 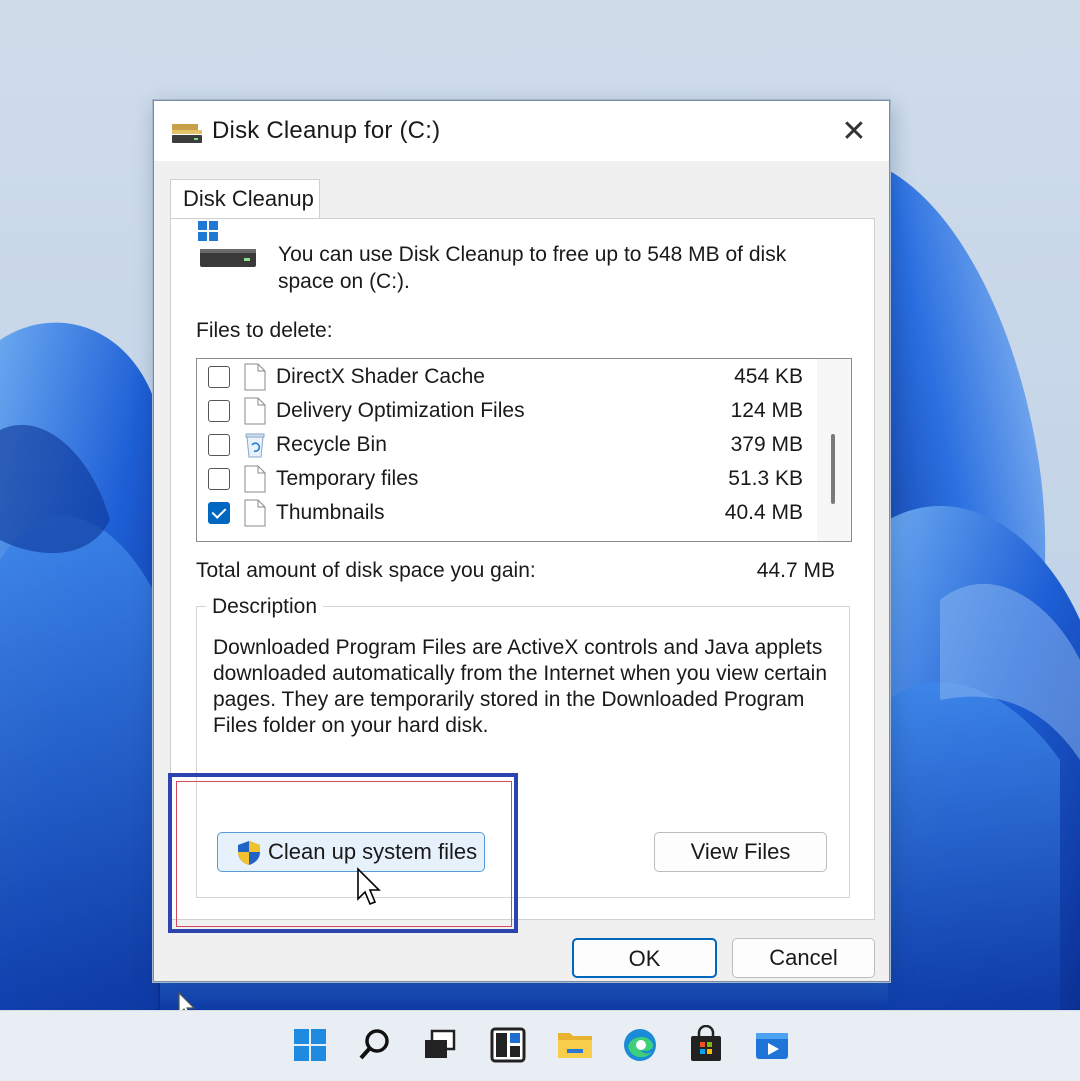 I want to click on file-explorer-icon, so click(x=575, y=1045).